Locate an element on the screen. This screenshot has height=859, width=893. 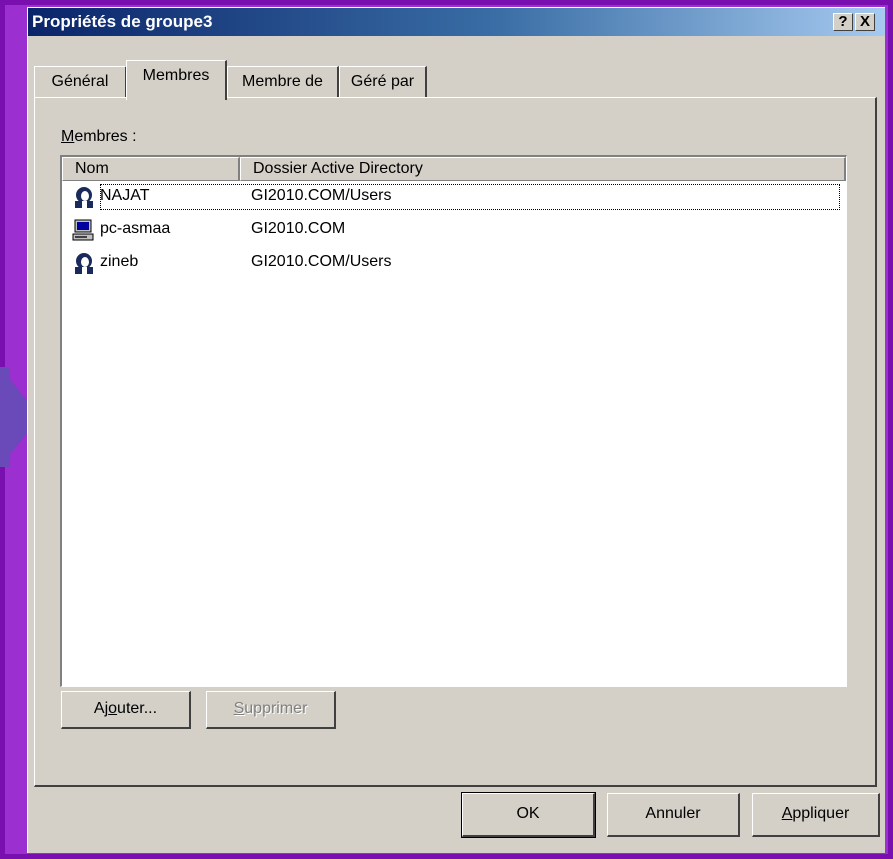
member-folder: GI2010.COM is located at coordinates (298, 228).